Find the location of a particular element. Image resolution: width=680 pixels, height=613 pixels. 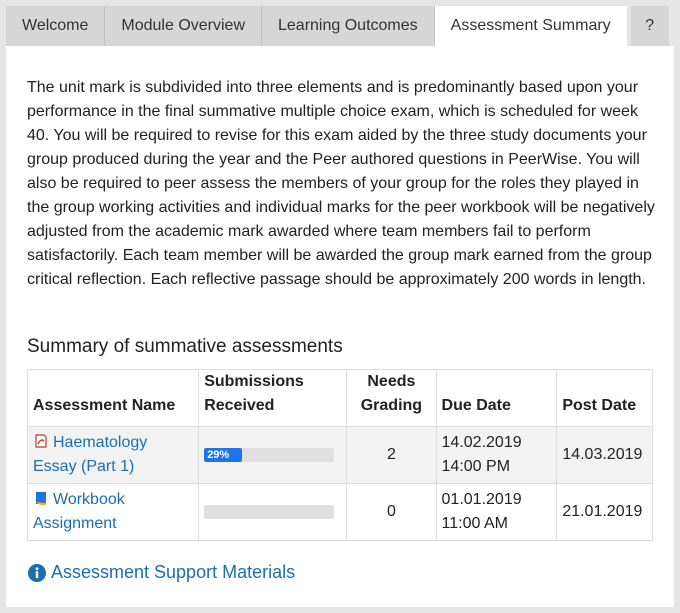

info-icon is located at coordinates (37, 572).